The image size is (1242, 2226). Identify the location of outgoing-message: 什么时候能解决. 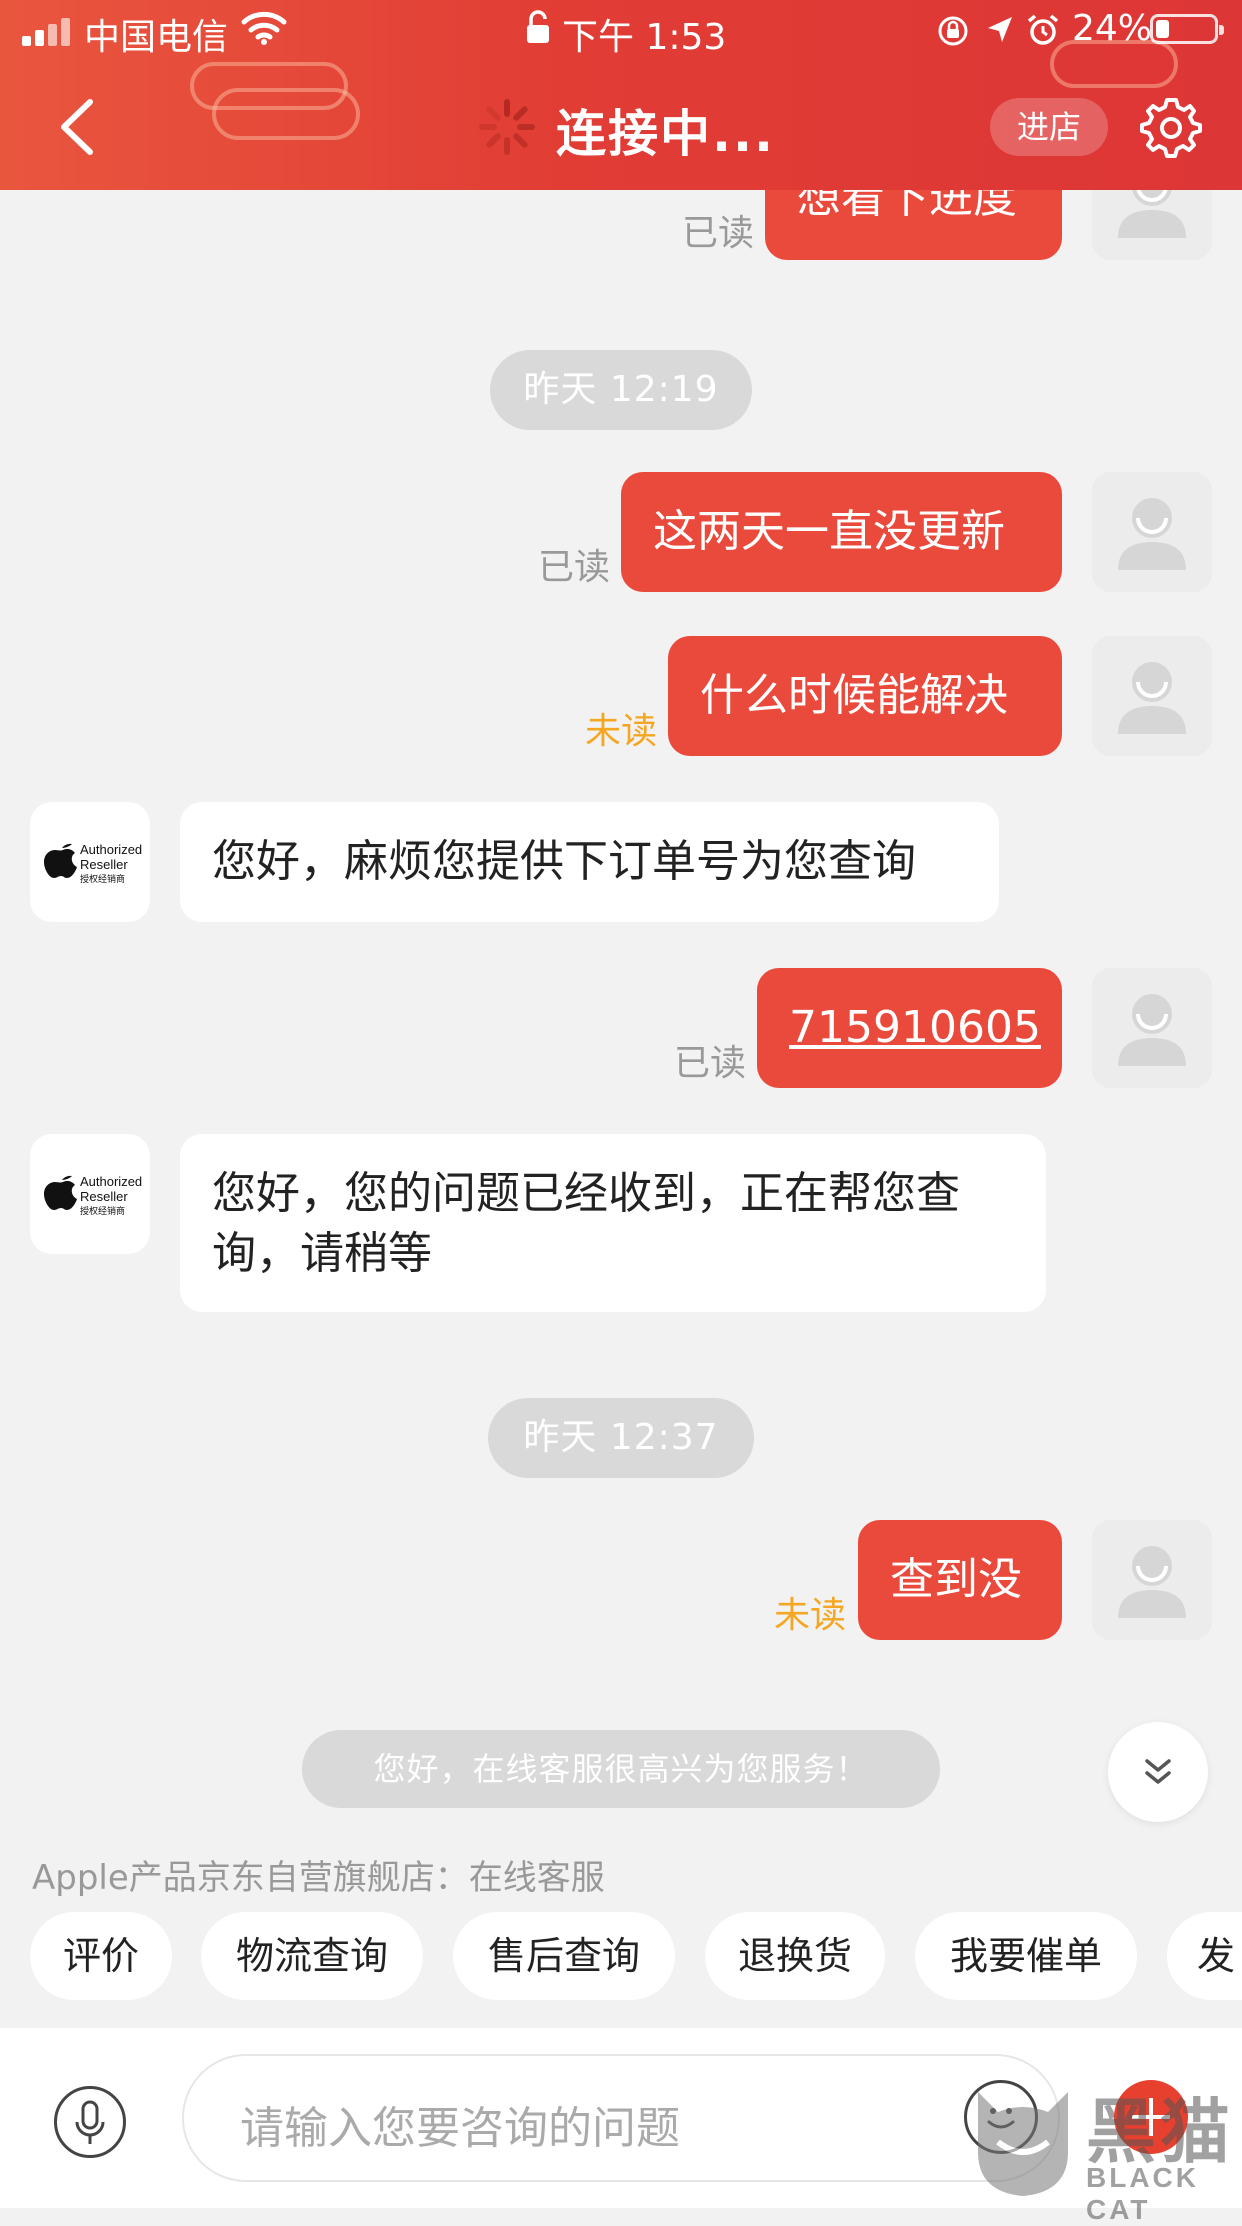
(865, 696).